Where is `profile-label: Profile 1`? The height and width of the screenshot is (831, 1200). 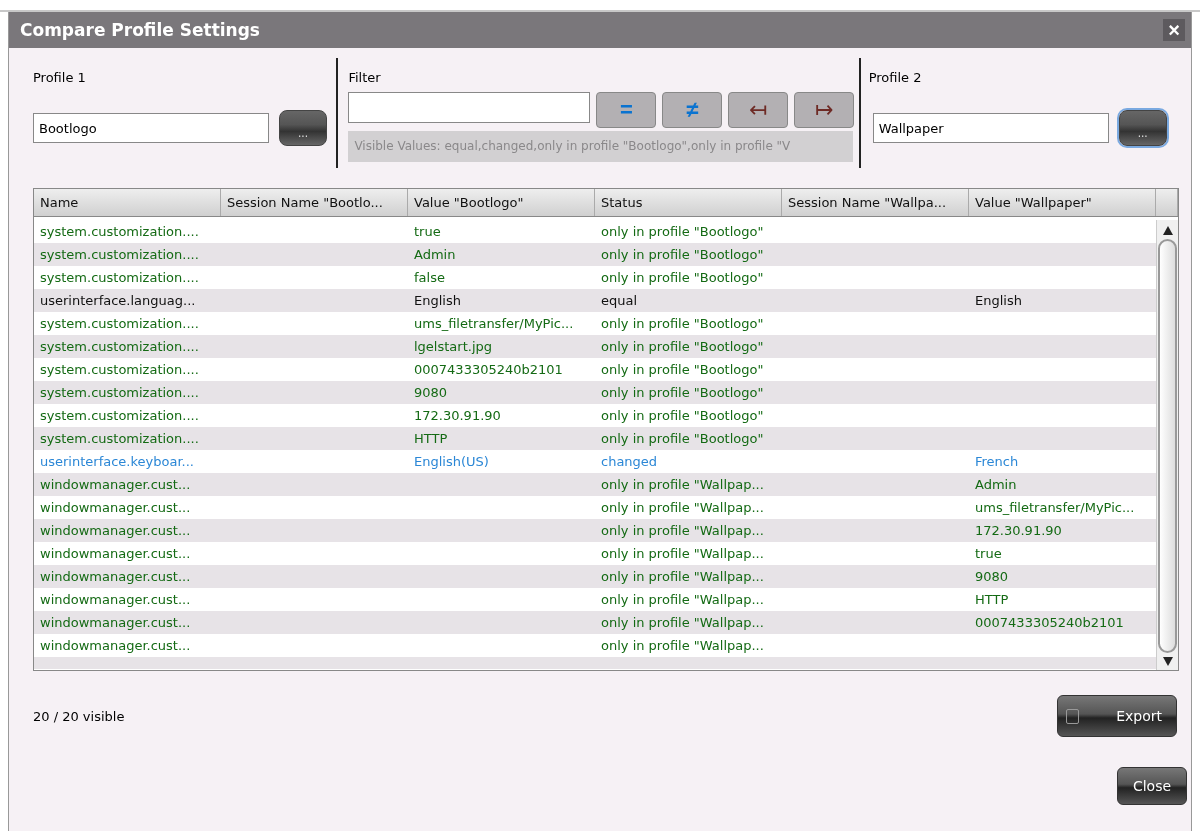
profile-label: Profile 1 is located at coordinates (60, 78).